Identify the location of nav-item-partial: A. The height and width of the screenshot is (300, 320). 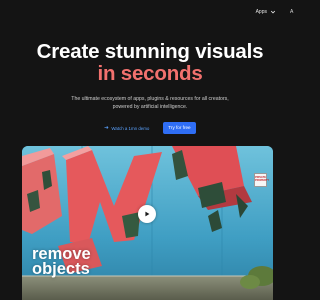
(295, 12).